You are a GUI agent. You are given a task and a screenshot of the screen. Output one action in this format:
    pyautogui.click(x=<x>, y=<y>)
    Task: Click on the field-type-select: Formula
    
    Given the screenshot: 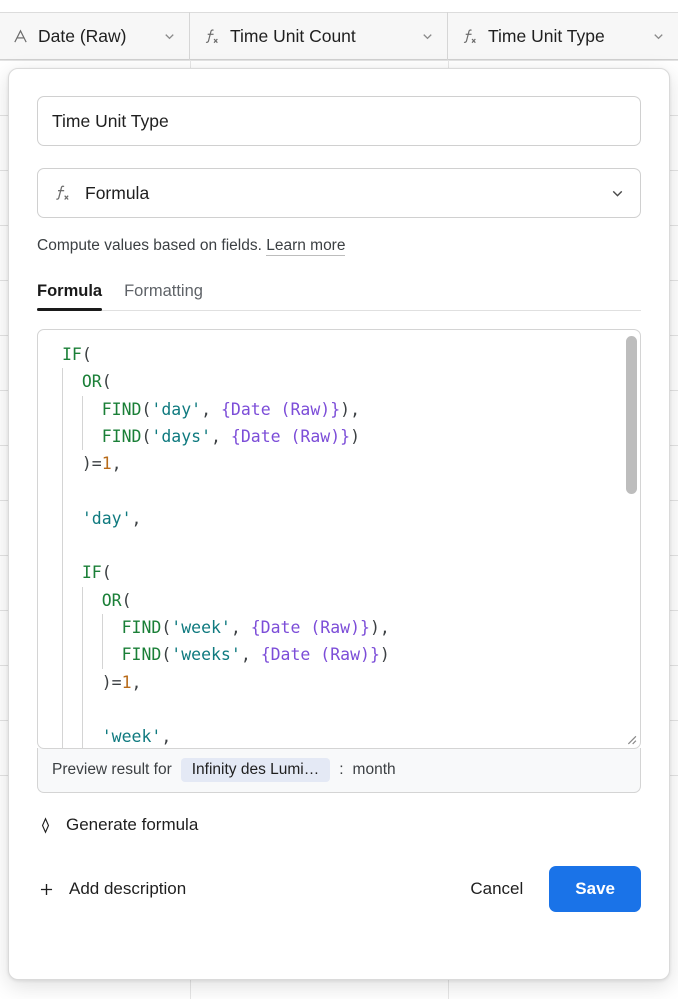 What is the action you would take?
    pyautogui.click(x=339, y=193)
    